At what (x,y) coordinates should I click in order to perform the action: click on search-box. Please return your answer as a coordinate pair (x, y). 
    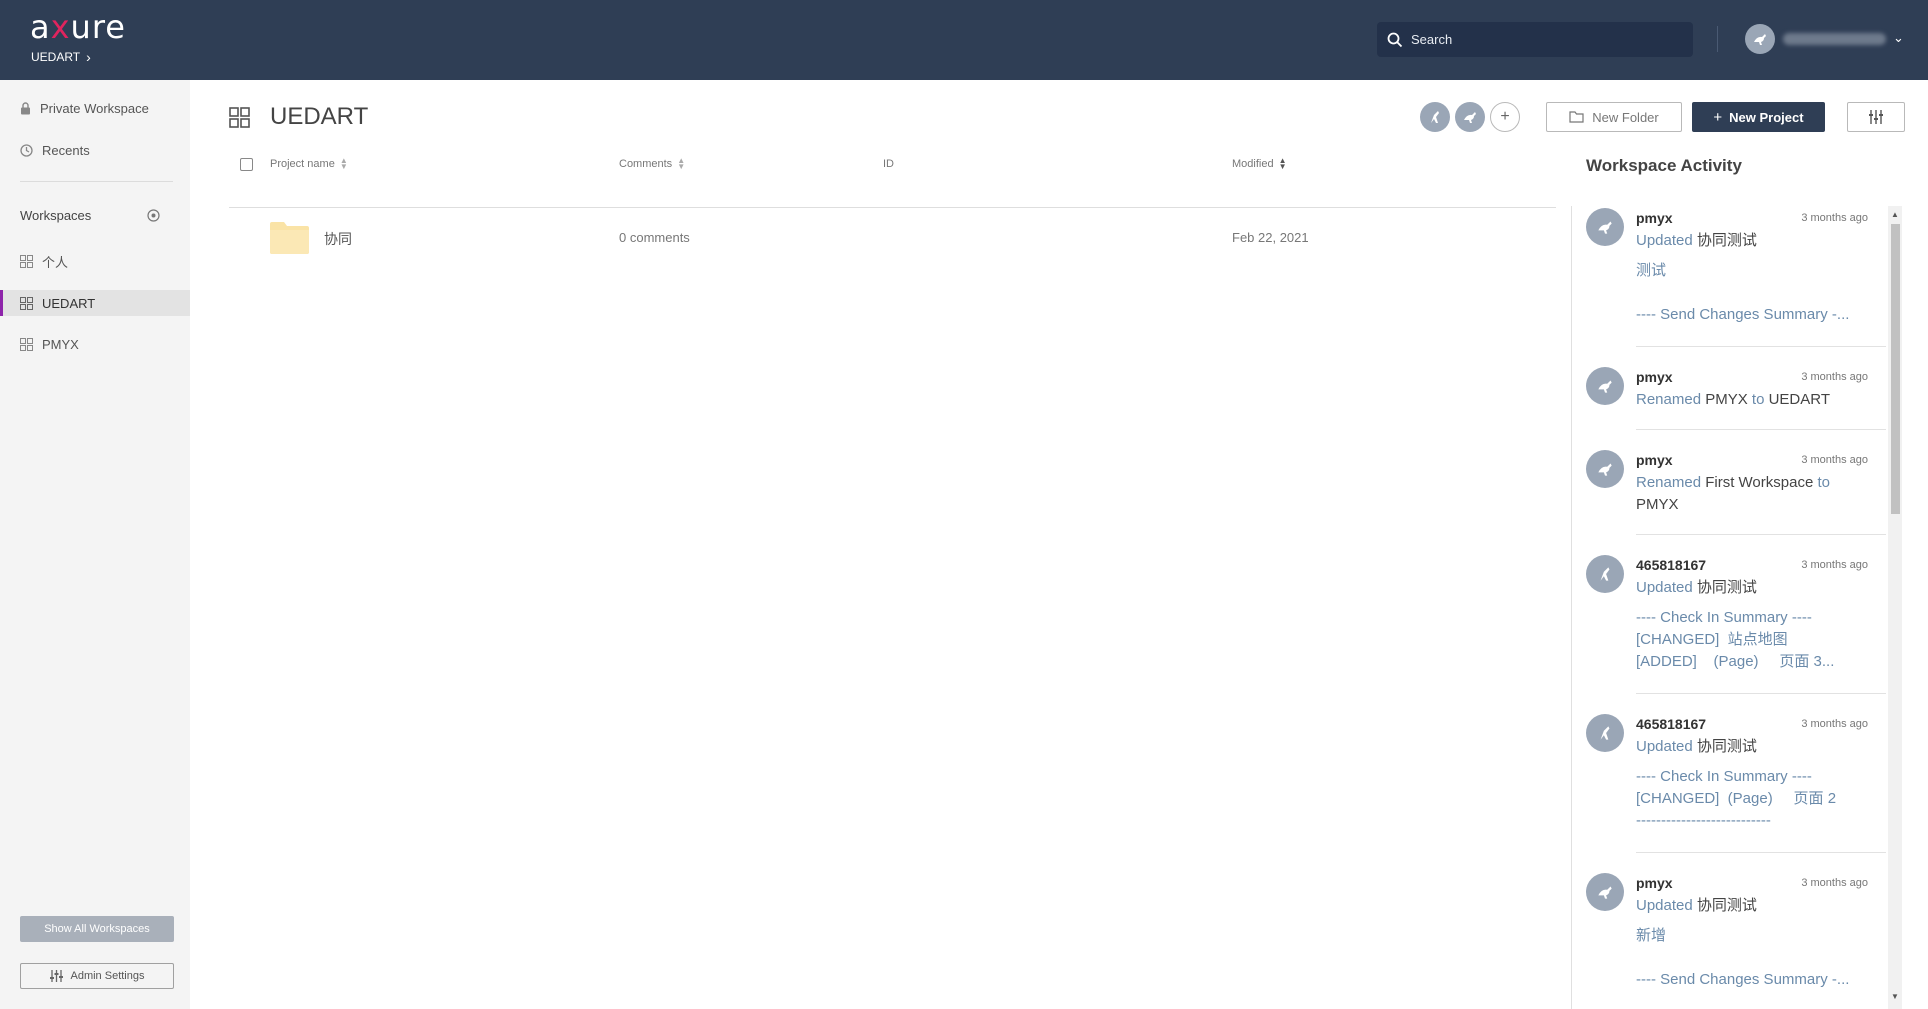
    Looking at the image, I should click on (1535, 39).